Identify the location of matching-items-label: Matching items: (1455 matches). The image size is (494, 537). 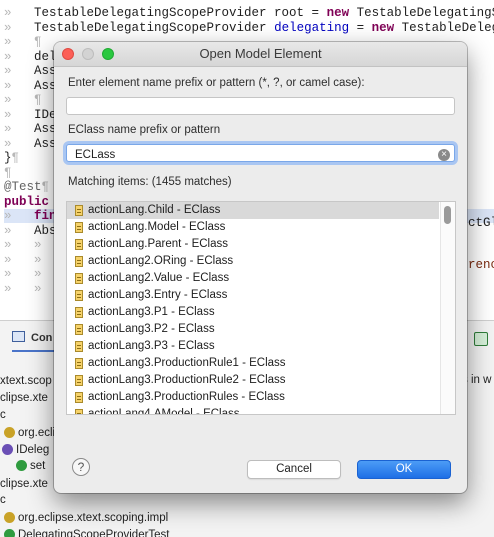
(150, 182).